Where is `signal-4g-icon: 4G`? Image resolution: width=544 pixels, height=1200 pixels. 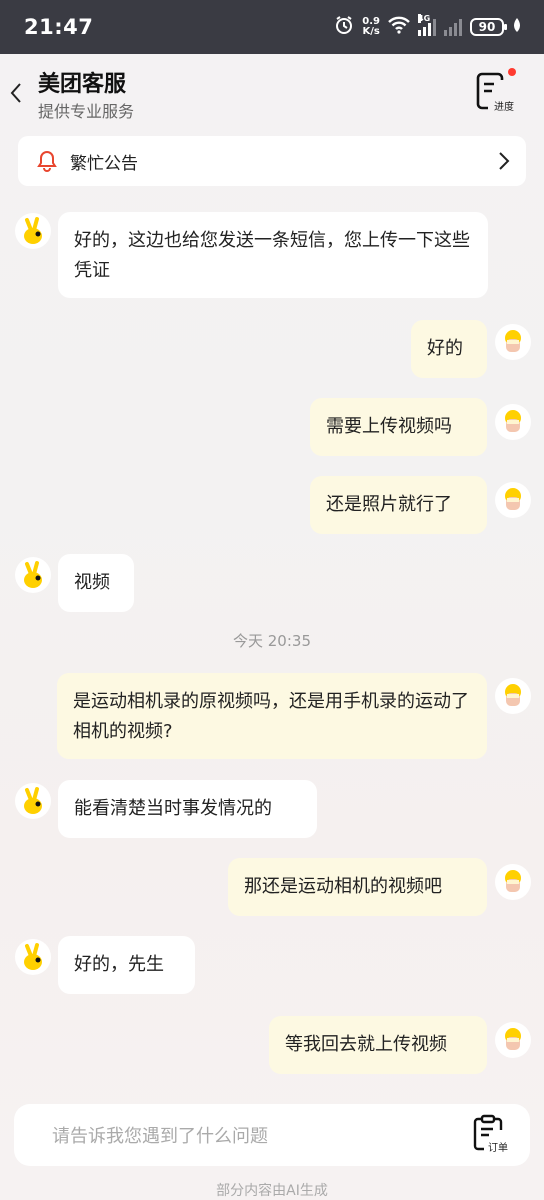
signal-4g-icon: 4G is located at coordinates (427, 25).